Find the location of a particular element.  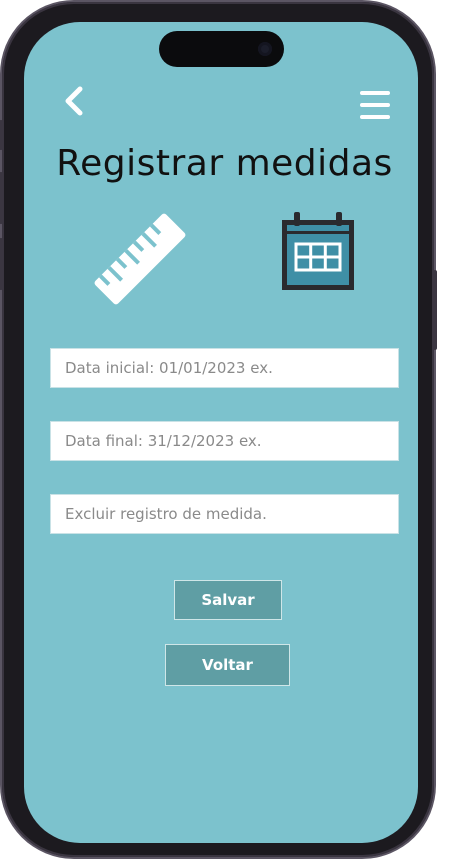

phone-volume-up-button is located at coordinates (1, 198).